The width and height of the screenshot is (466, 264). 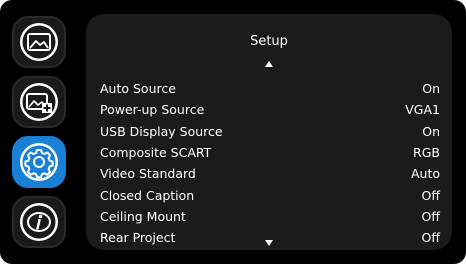 I want to click on menu-item-label: USB Display Source, so click(x=161, y=131).